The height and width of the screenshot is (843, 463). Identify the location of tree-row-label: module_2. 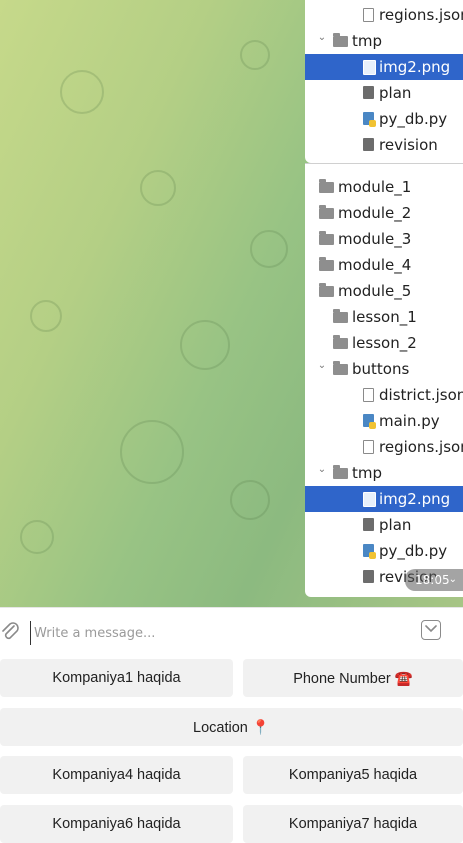
(375, 213).